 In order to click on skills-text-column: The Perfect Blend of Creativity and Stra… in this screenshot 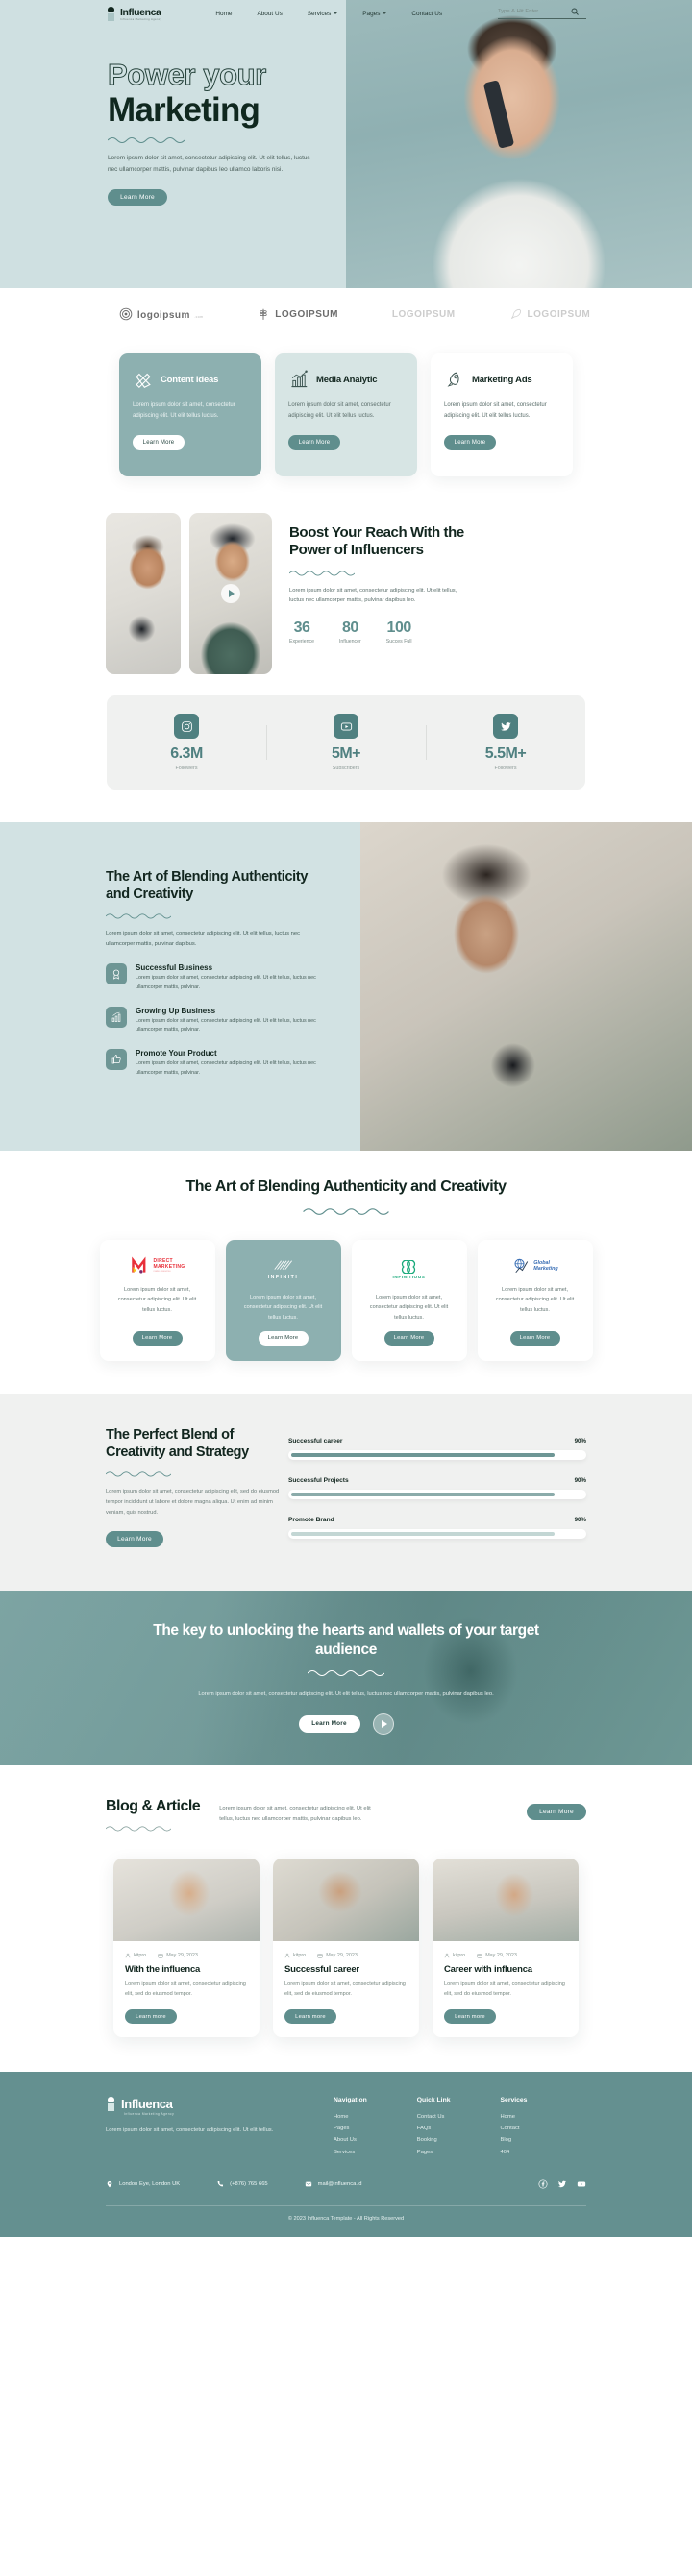, I will do `click(144, 1491)`.